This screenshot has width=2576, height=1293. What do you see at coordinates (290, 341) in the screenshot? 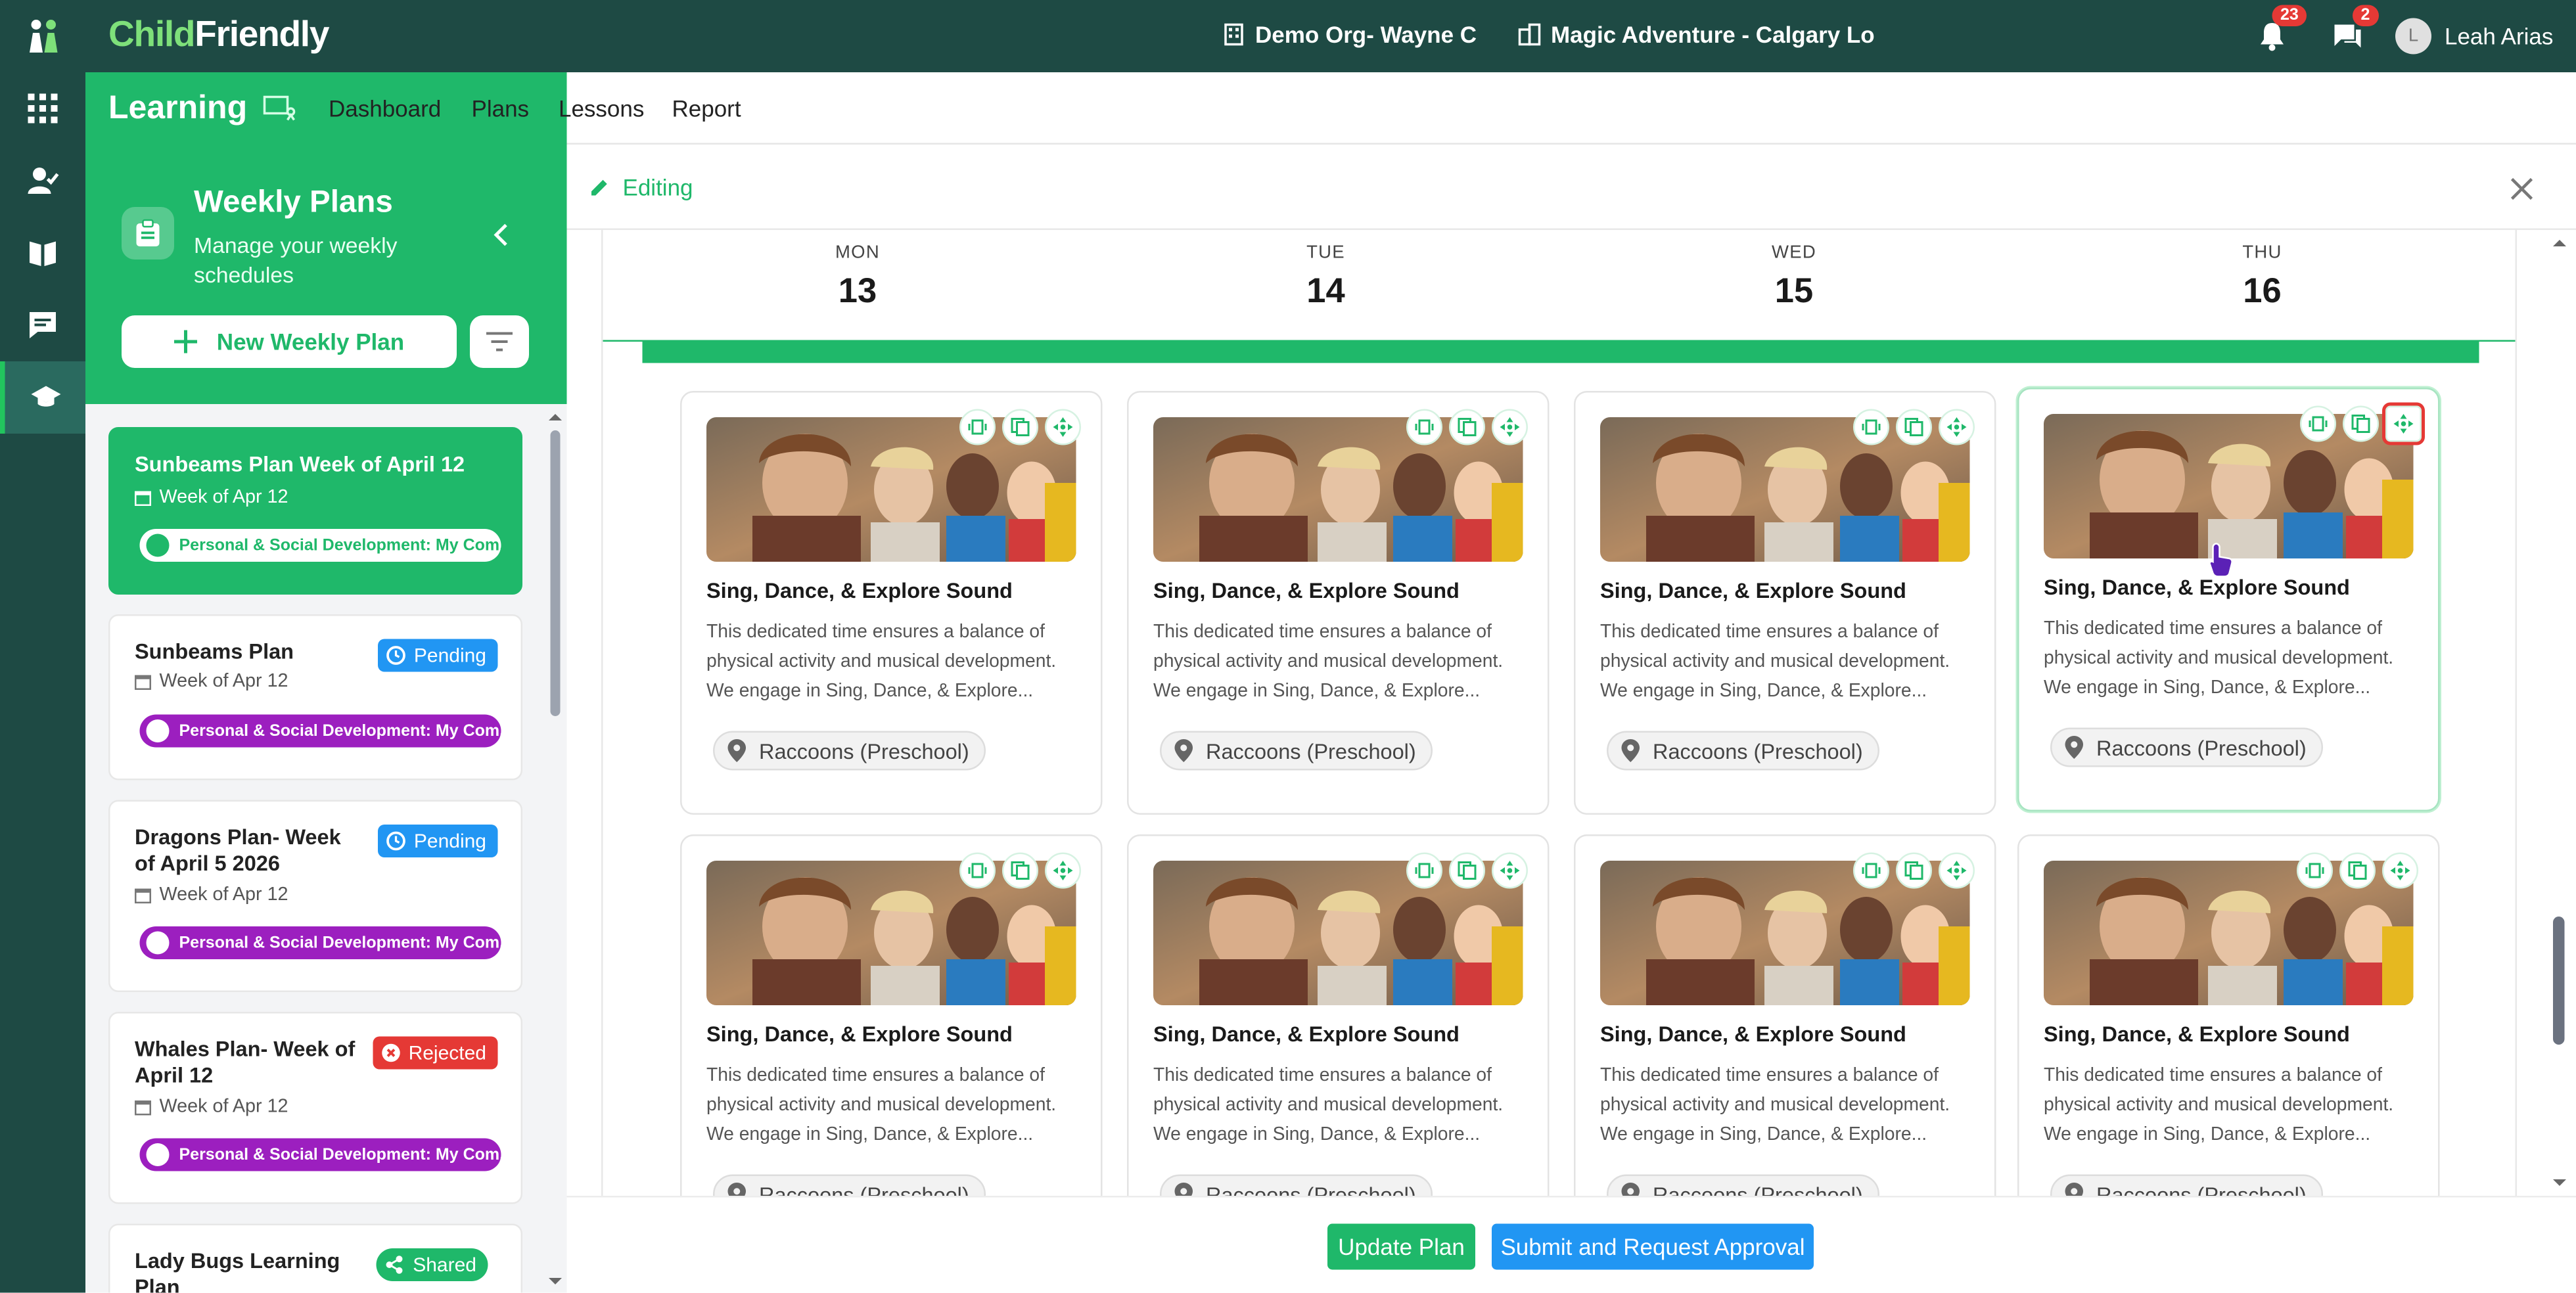
I see `new-weekly-plan-button: New Weekly Plan` at bounding box center [290, 341].